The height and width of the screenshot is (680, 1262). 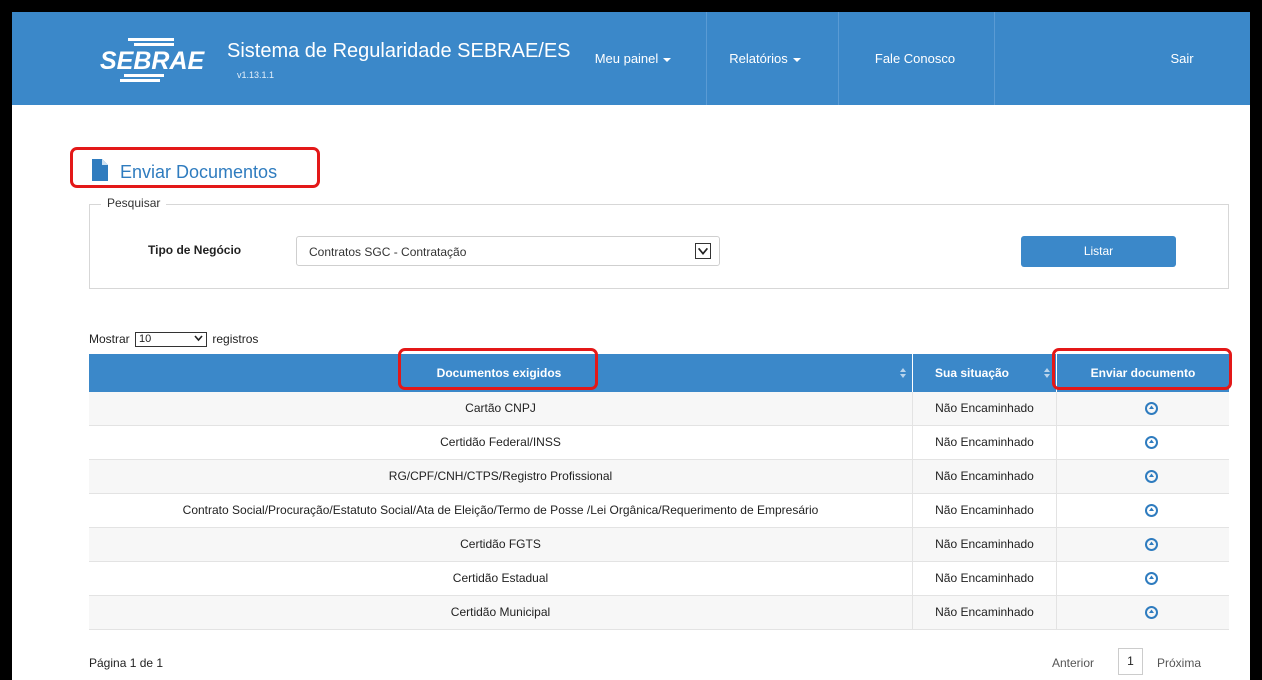 I want to click on table-row: Certidão Federal/INSS Não Encaminhado, so click(x=659, y=443).